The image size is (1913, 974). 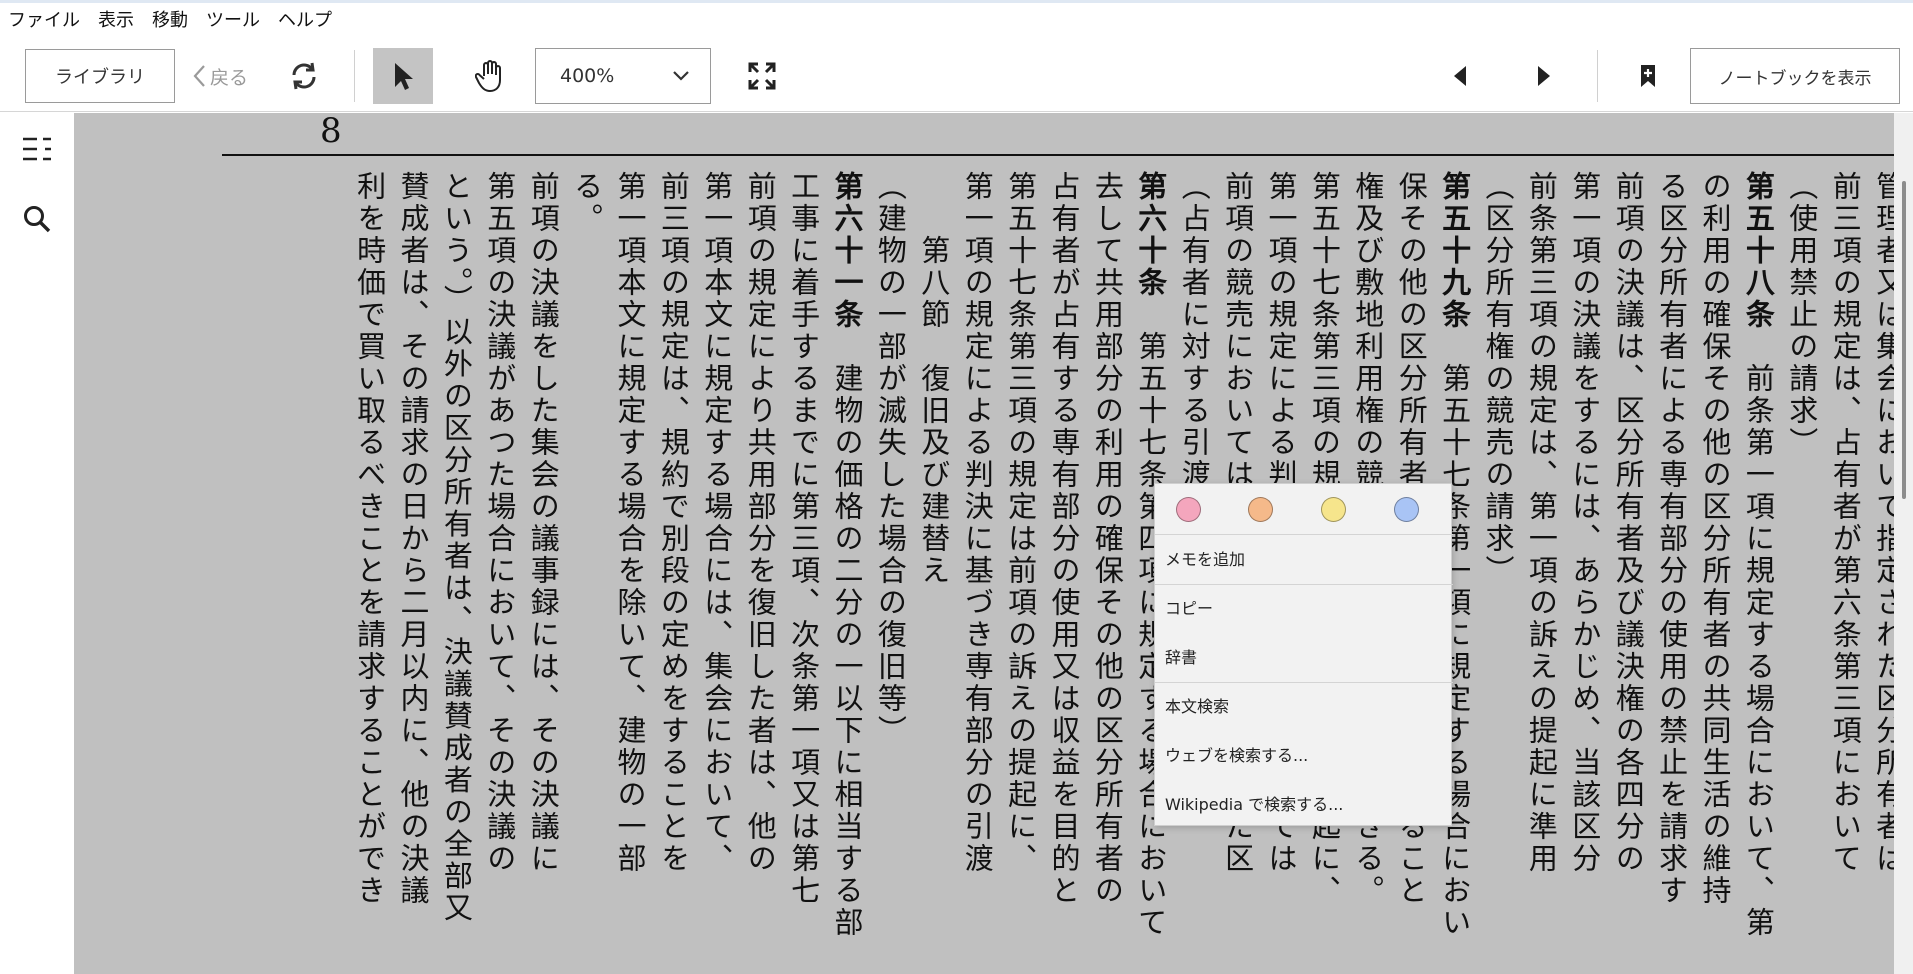 I want to click on menu-help: ヘルプ, so click(x=305, y=20).